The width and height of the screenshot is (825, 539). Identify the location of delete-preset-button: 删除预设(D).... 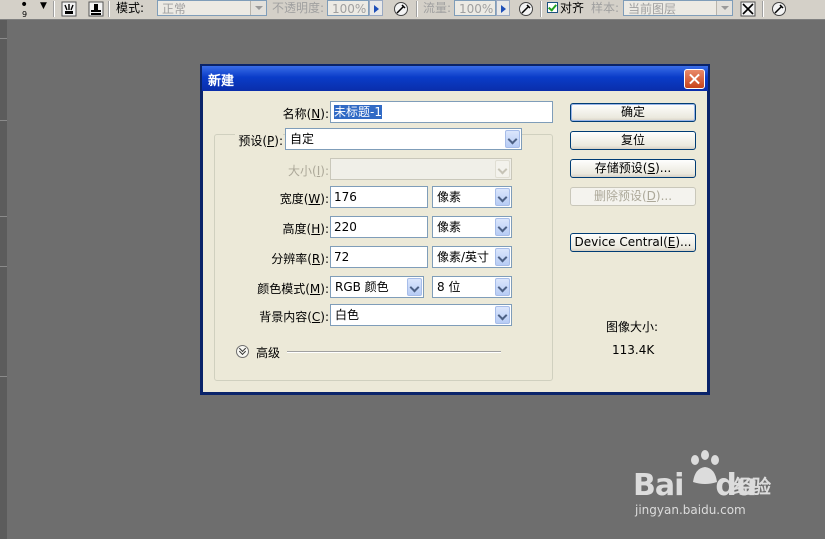
(633, 196).